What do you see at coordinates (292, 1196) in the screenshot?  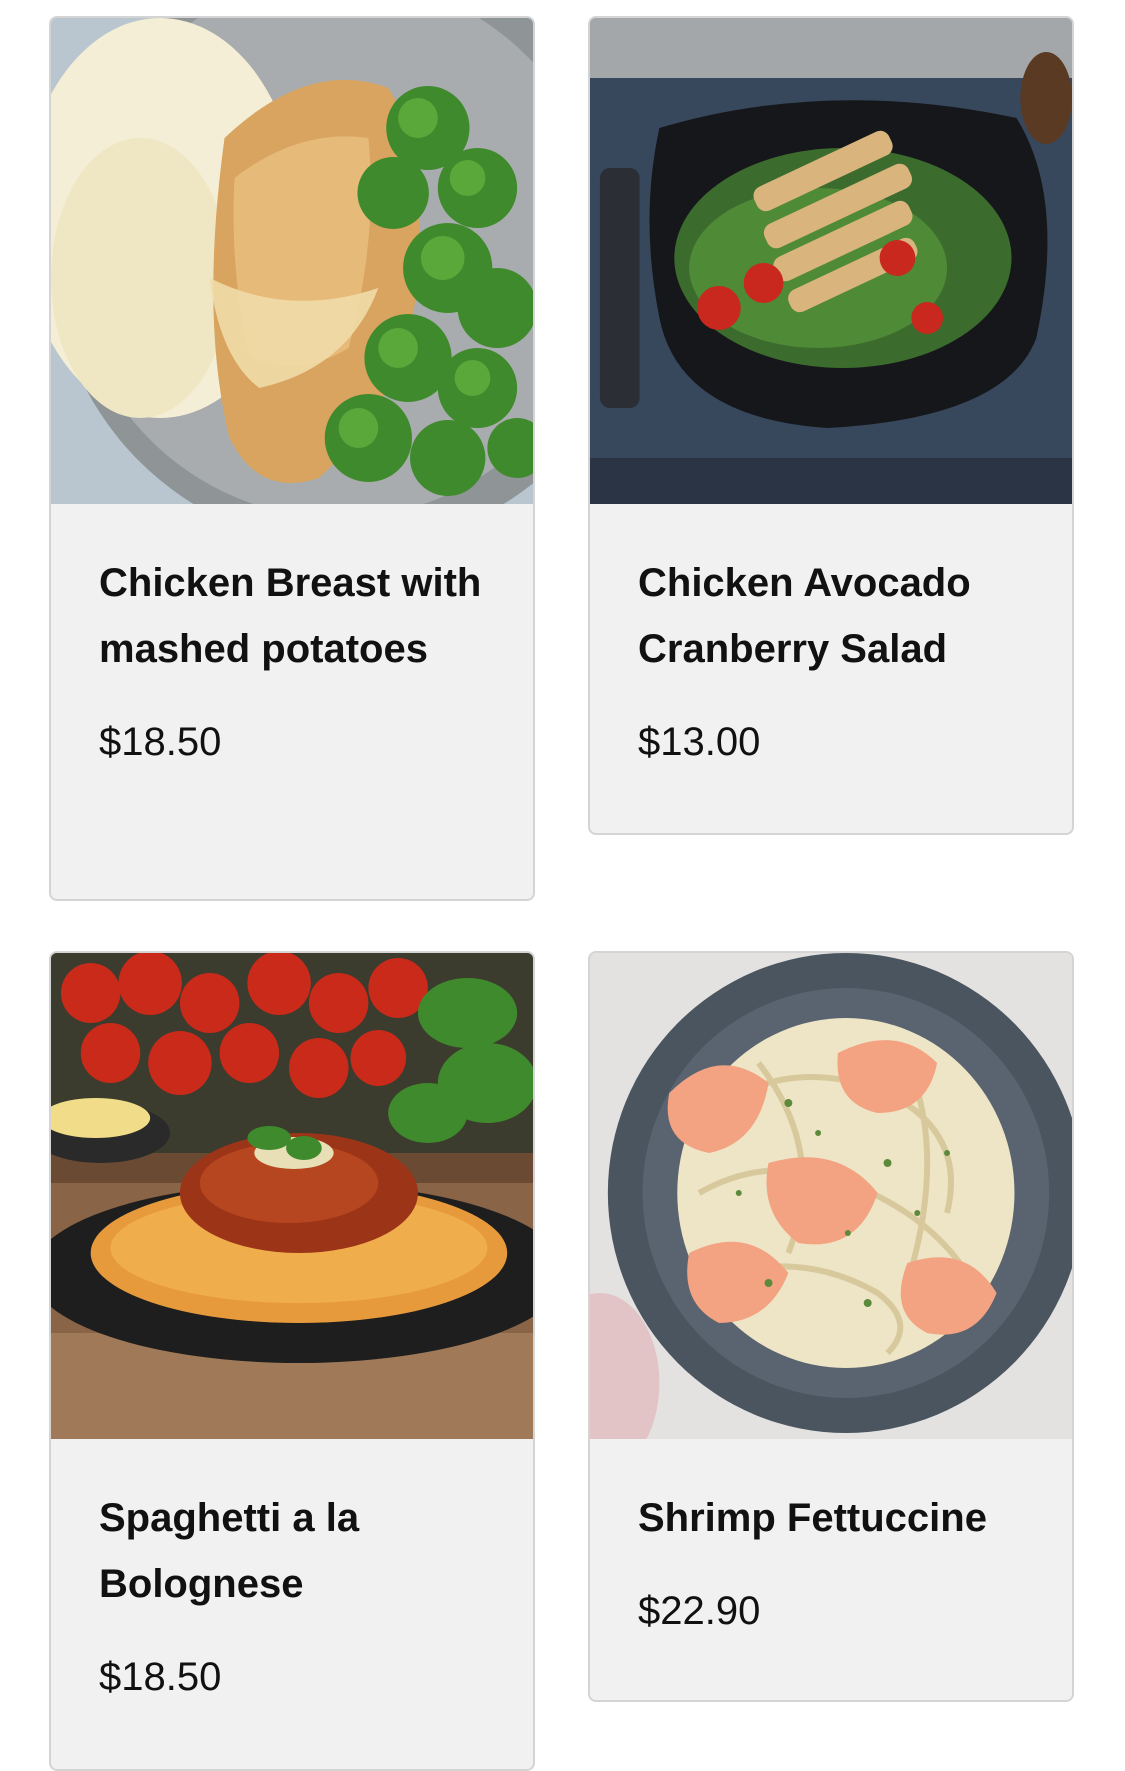 I see `spaghetti-bolognese-photo` at bounding box center [292, 1196].